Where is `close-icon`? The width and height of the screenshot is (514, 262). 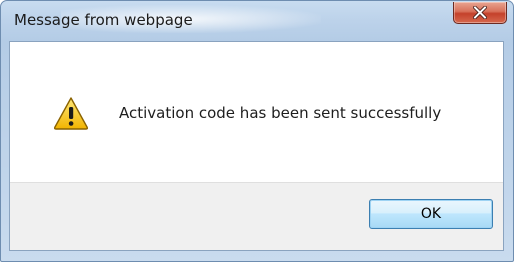
close-icon is located at coordinates (480, 12).